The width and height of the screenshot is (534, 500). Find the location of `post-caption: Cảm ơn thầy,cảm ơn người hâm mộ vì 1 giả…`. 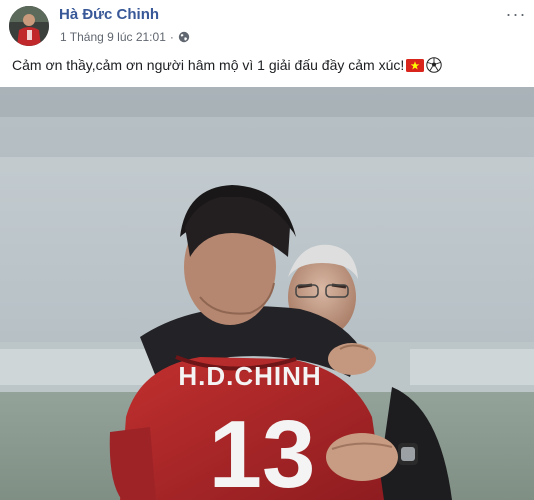

post-caption: Cảm ơn thầy,cảm ơn người hâm mộ vì 1 giả… is located at coordinates (227, 65).